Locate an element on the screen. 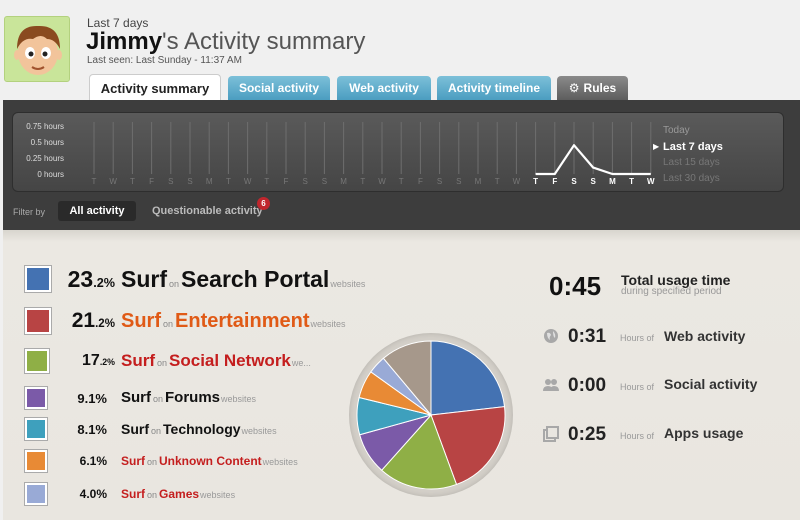 The width and height of the screenshot is (800, 520). apps-usage-value: 0:25 is located at coordinates (587, 434).